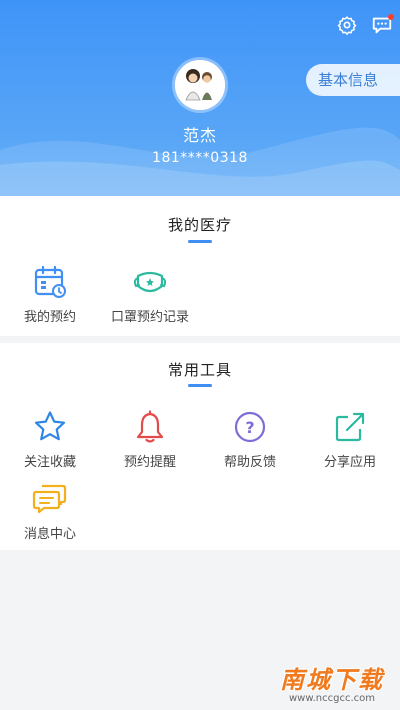 Image resolution: width=400 pixels, height=710 pixels. I want to click on help-icon: ?, so click(250, 427).